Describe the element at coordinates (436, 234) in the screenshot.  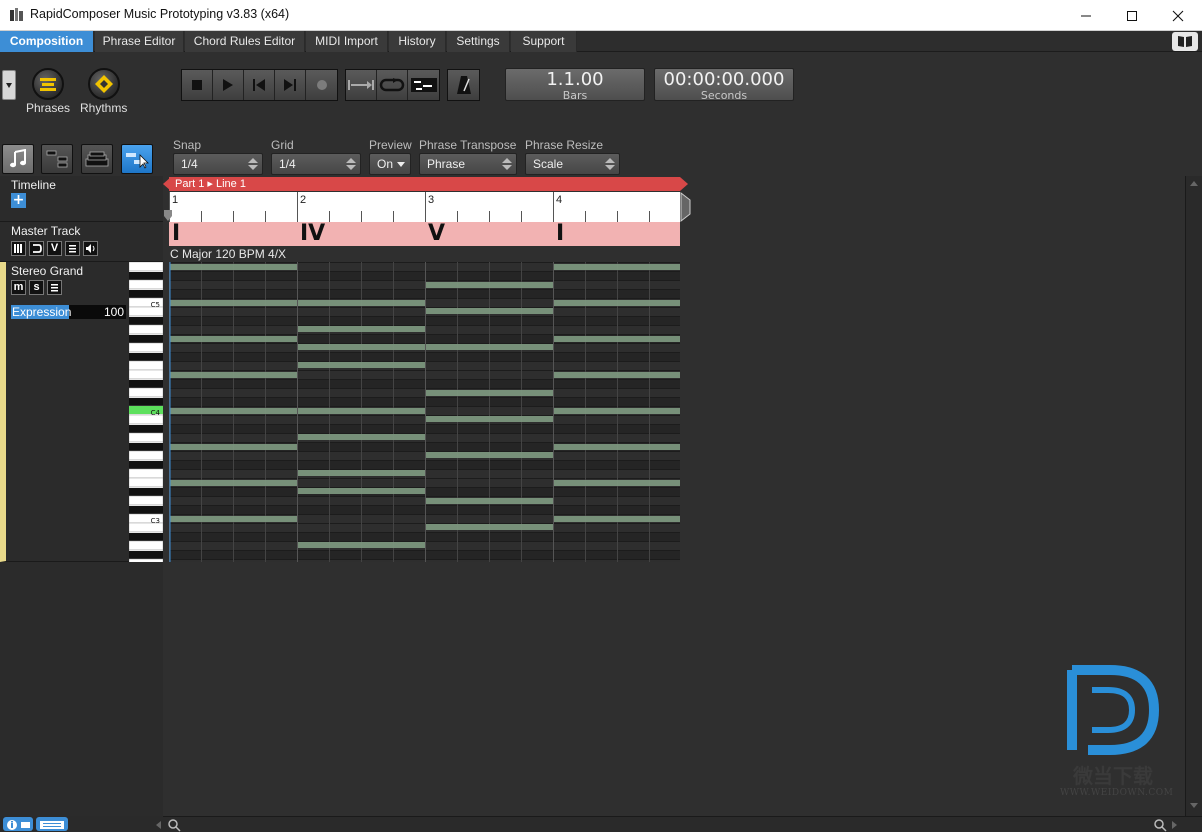
I see `chord-bar-3: V` at that location.